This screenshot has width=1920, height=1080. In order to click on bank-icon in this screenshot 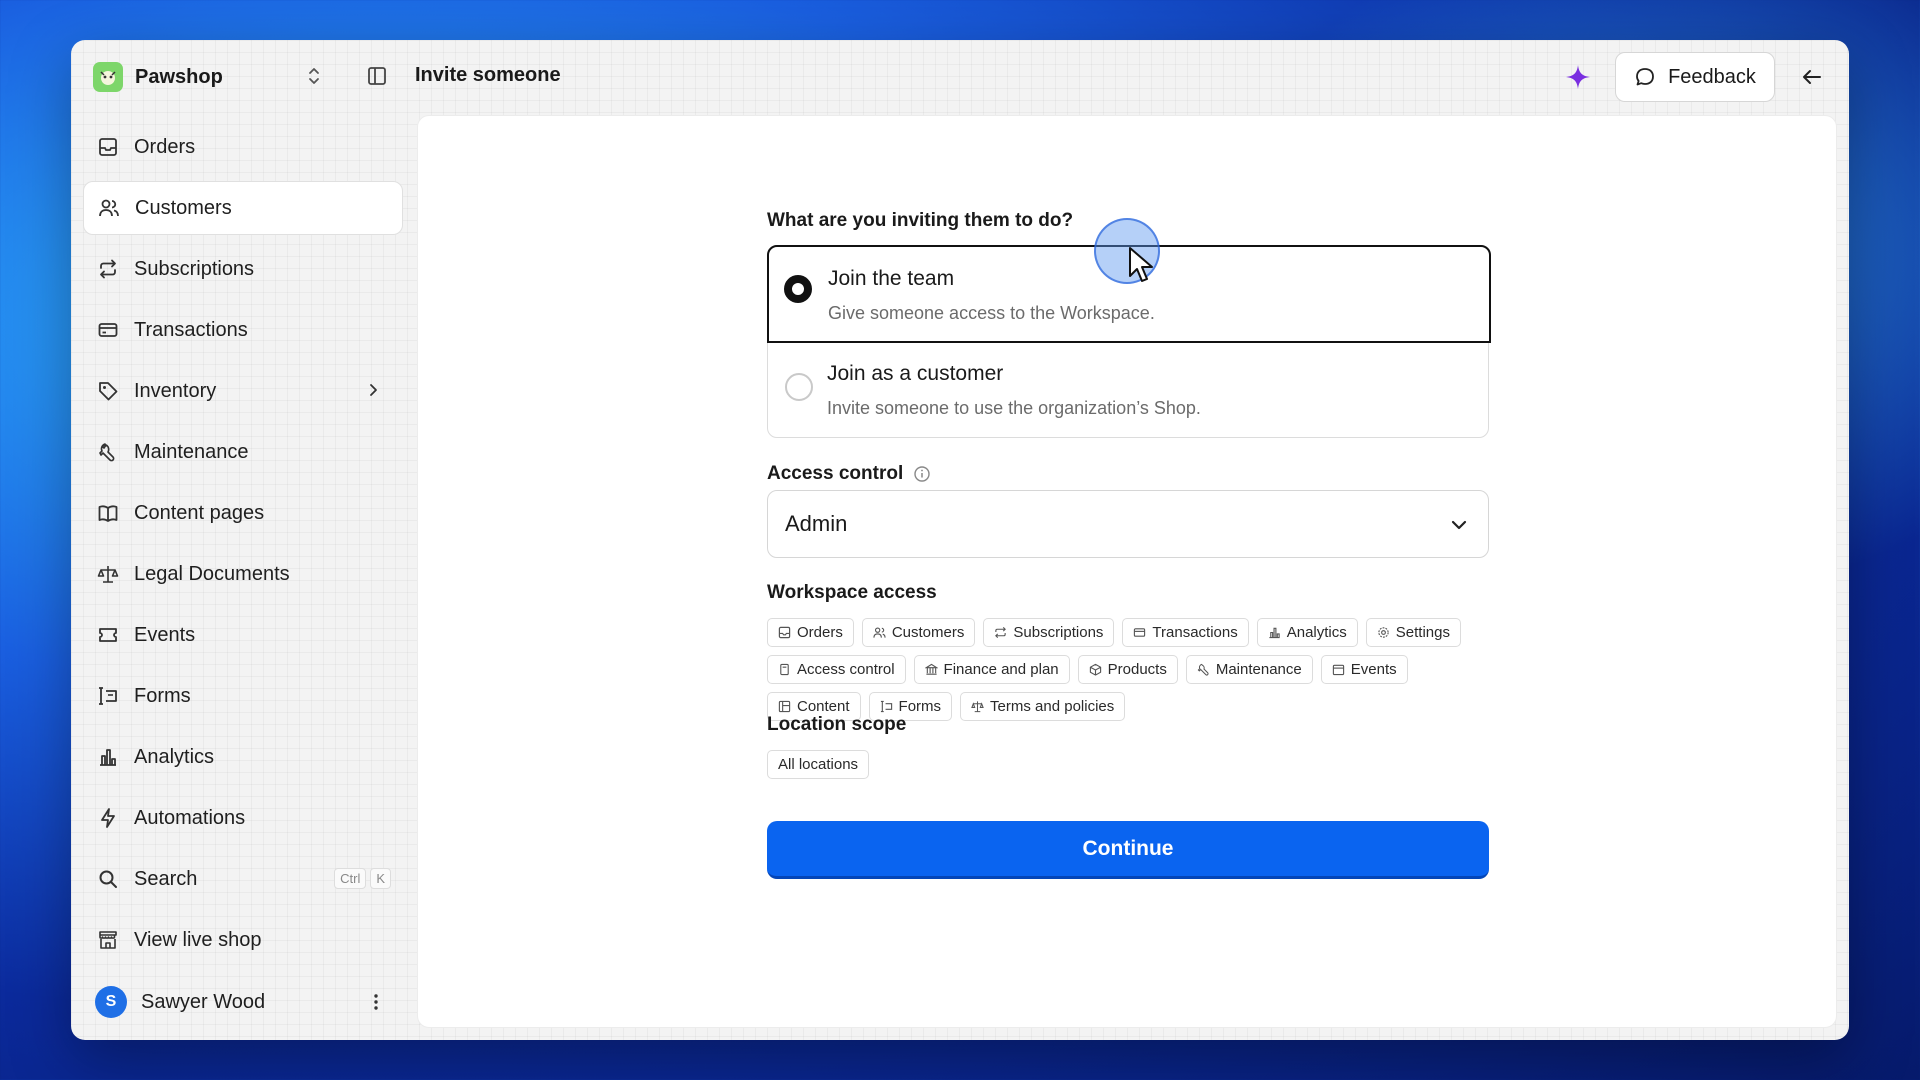, I will do `click(931, 669)`.